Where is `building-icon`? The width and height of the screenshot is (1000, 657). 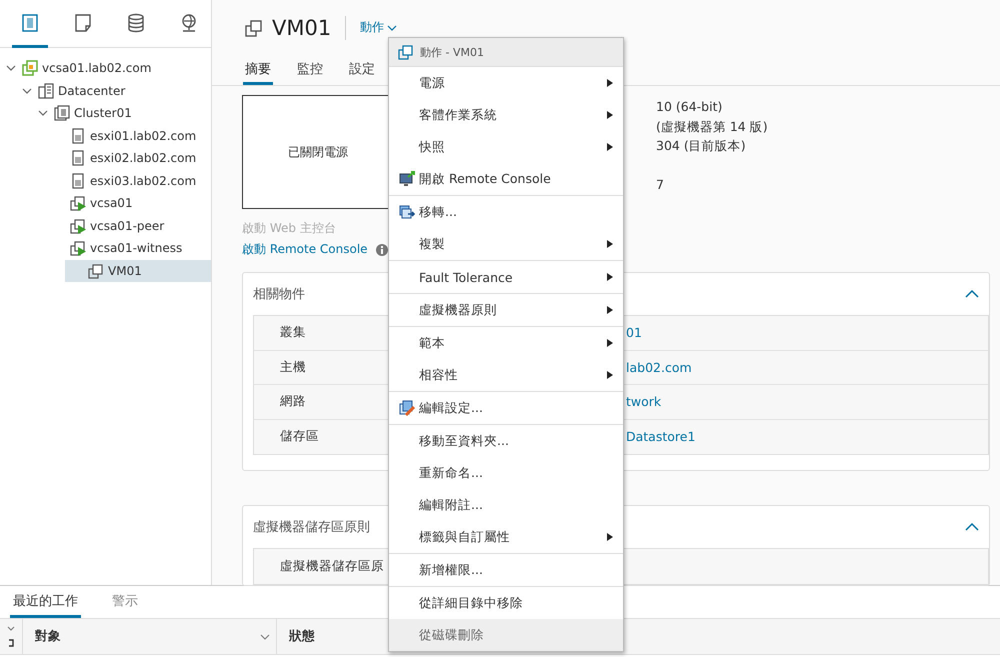
building-icon is located at coordinates (46, 90).